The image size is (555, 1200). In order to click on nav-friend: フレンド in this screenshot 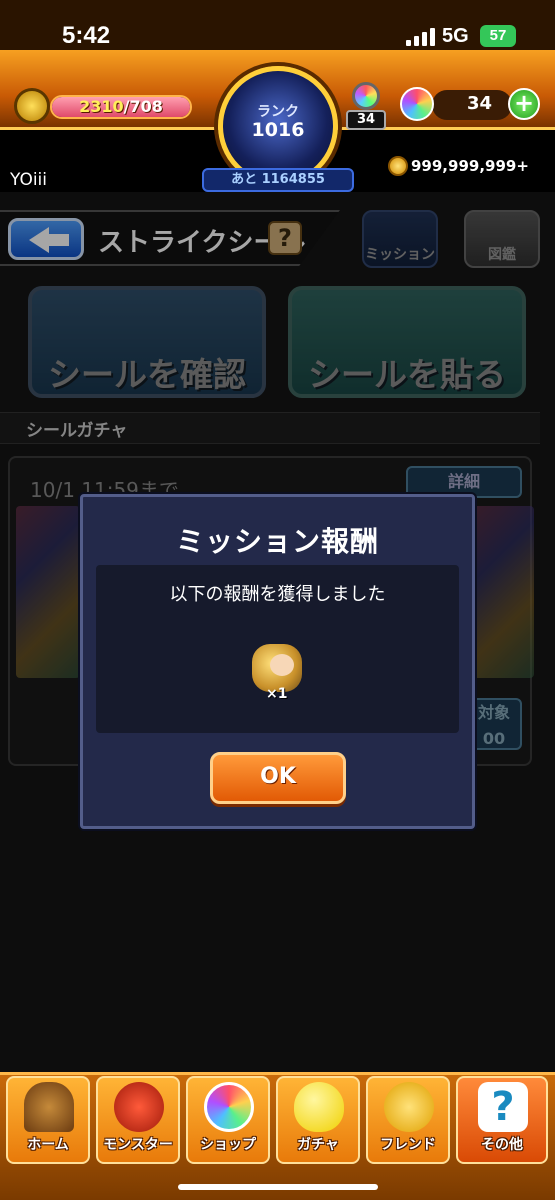, I will do `click(408, 1120)`.